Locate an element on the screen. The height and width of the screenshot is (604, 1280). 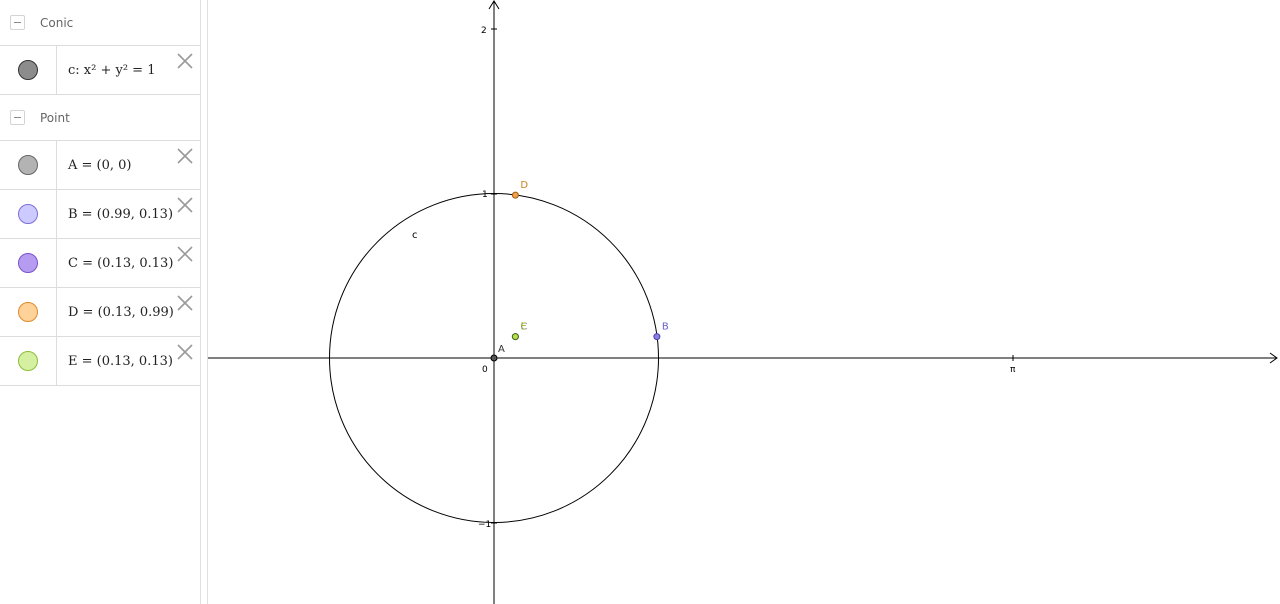
x-tick-label-0: 0 is located at coordinates (485, 370).